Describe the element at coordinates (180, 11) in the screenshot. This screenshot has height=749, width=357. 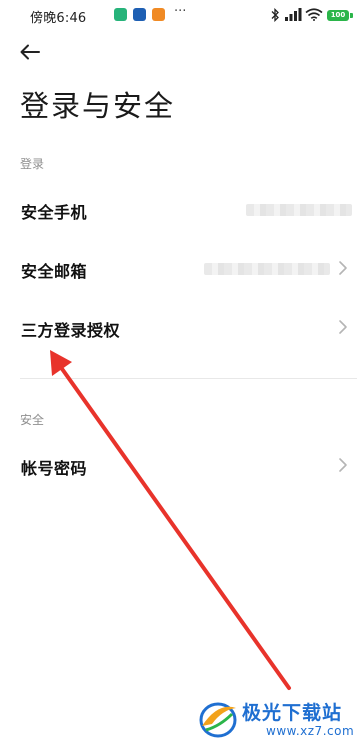
I see `more-notifications-icon: ···` at that location.